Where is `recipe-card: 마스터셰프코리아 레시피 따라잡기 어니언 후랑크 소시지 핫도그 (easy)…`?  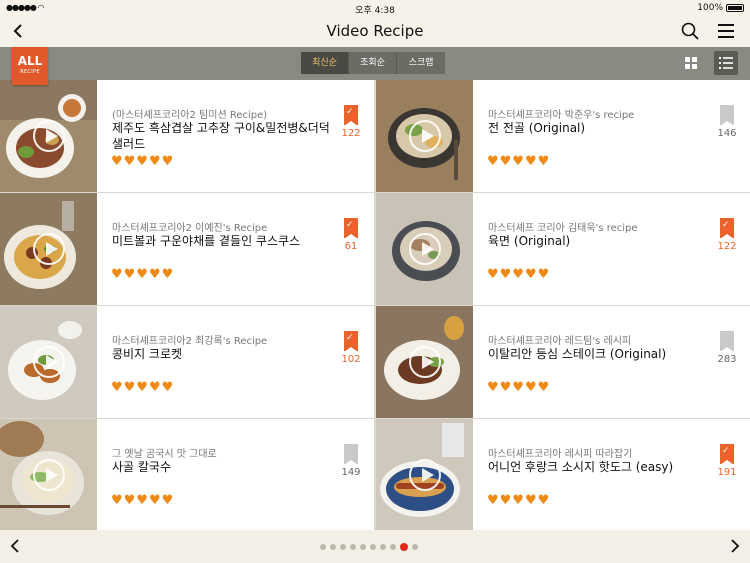
recipe-card: 마스터셰프코리아 레시피 따라잡기 어니언 후랑크 소시지 핫도그 (easy)… is located at coordinates (563, 475).